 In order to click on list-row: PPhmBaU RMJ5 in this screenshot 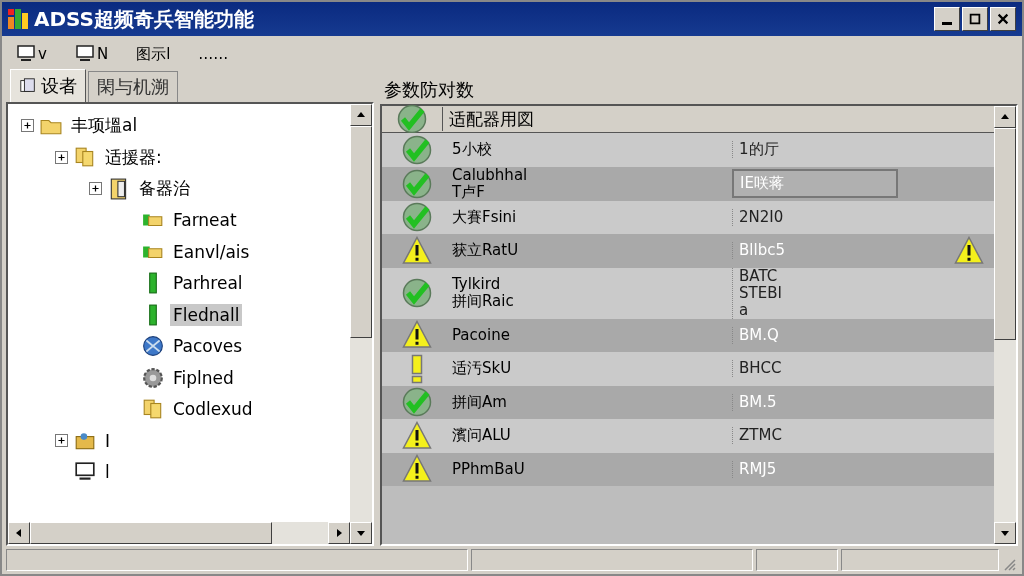, I will do `click(688, 469)`.